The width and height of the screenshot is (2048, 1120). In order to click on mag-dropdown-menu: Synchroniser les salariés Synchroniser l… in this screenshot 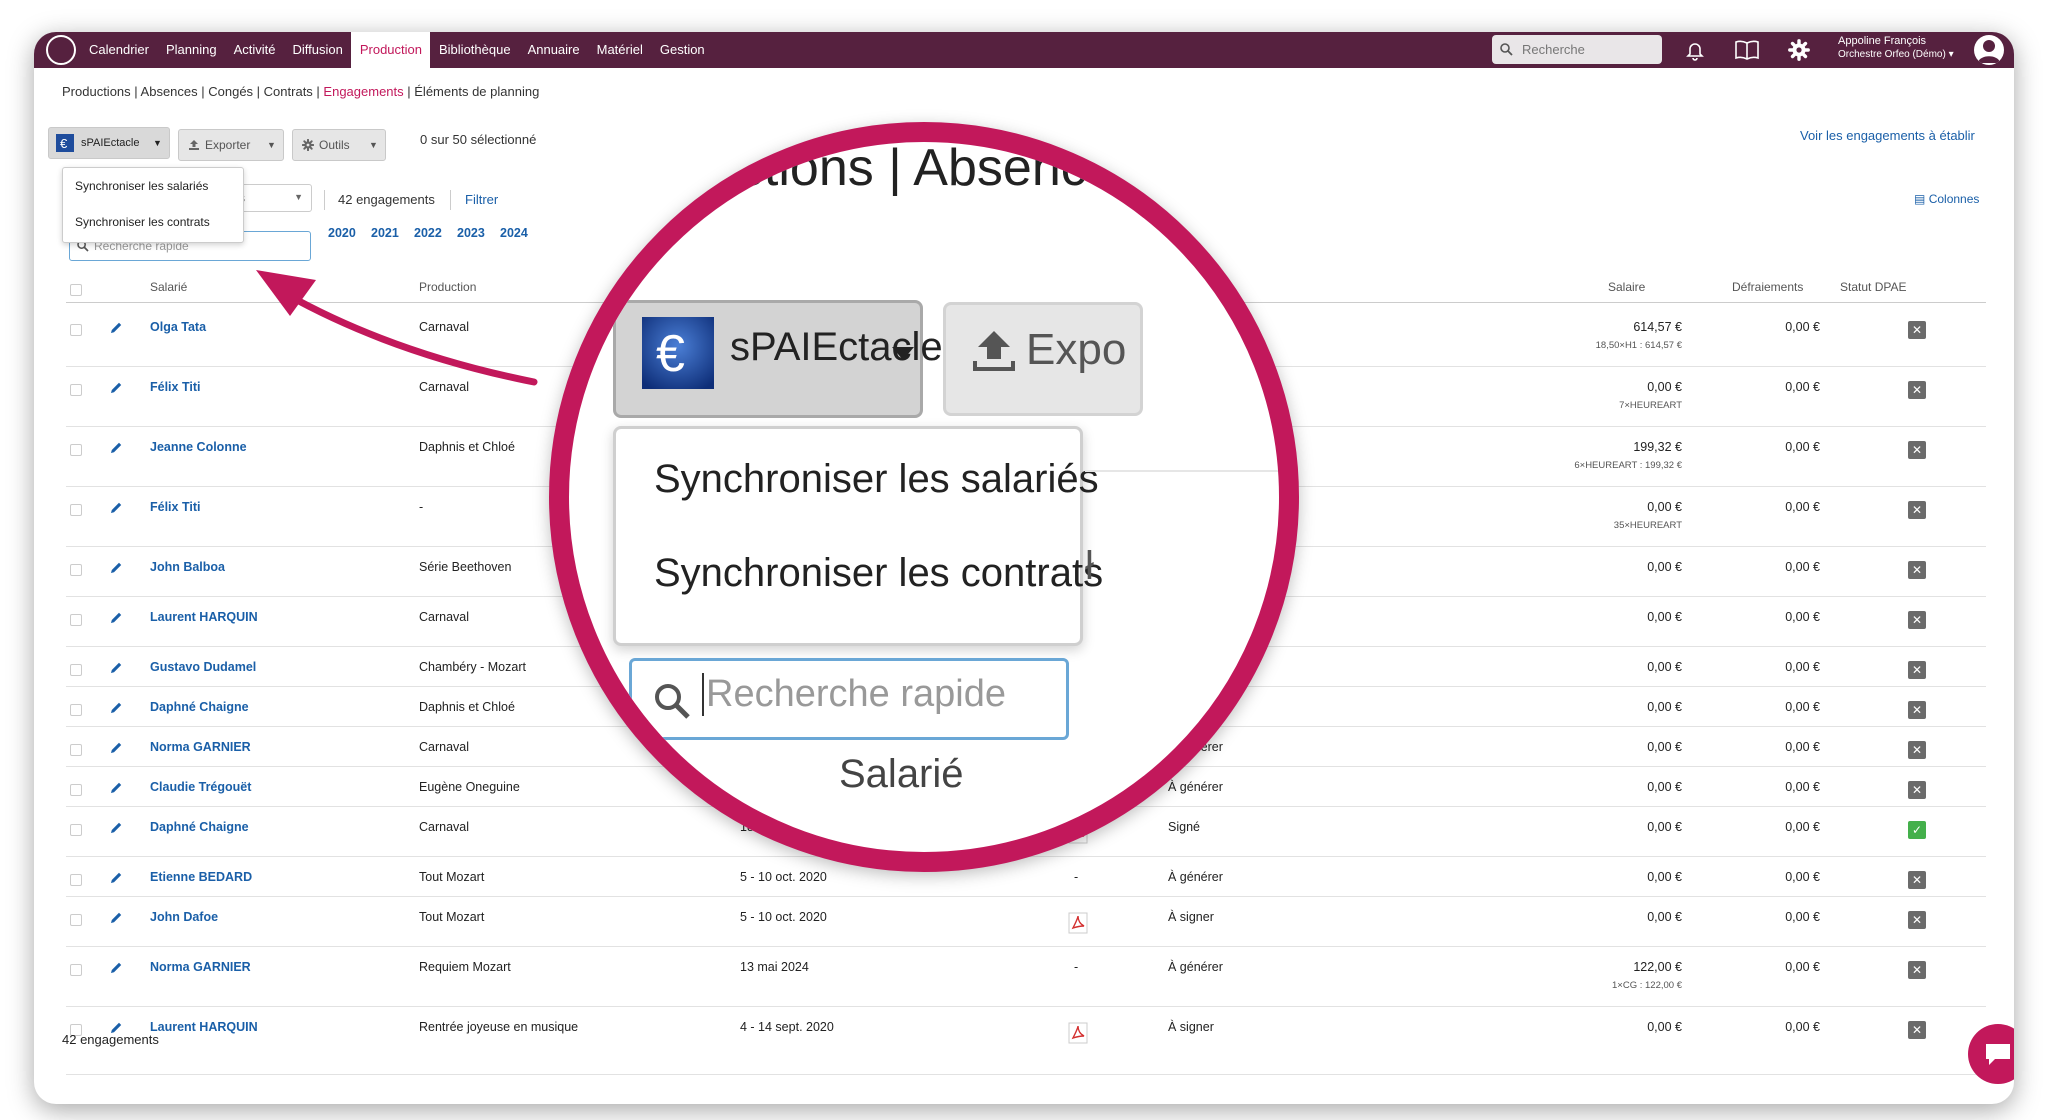, I will do `click(858, 536)`.